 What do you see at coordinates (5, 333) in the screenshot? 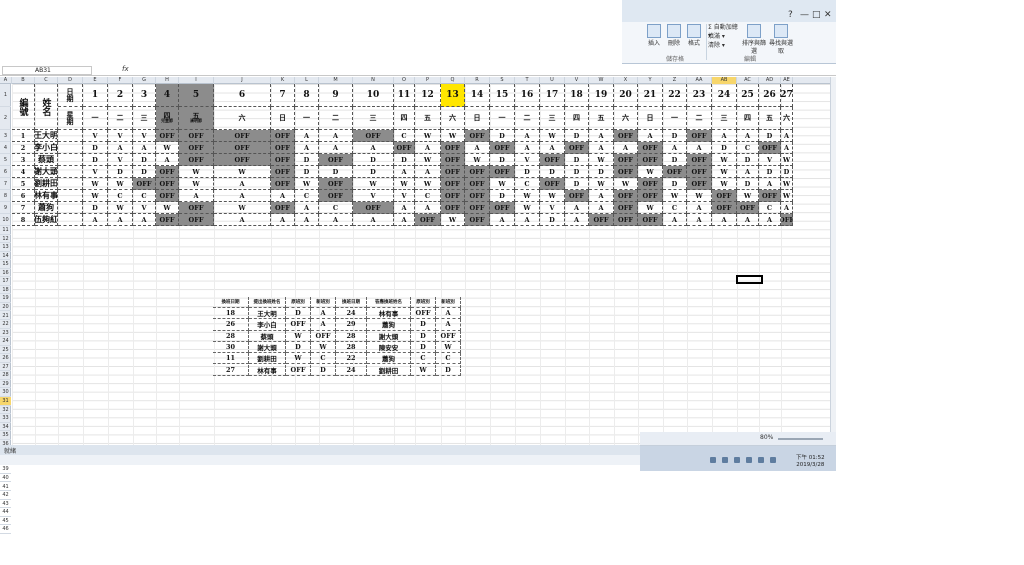
I see `row-header-23: 23` at bounding box center [5, 333].